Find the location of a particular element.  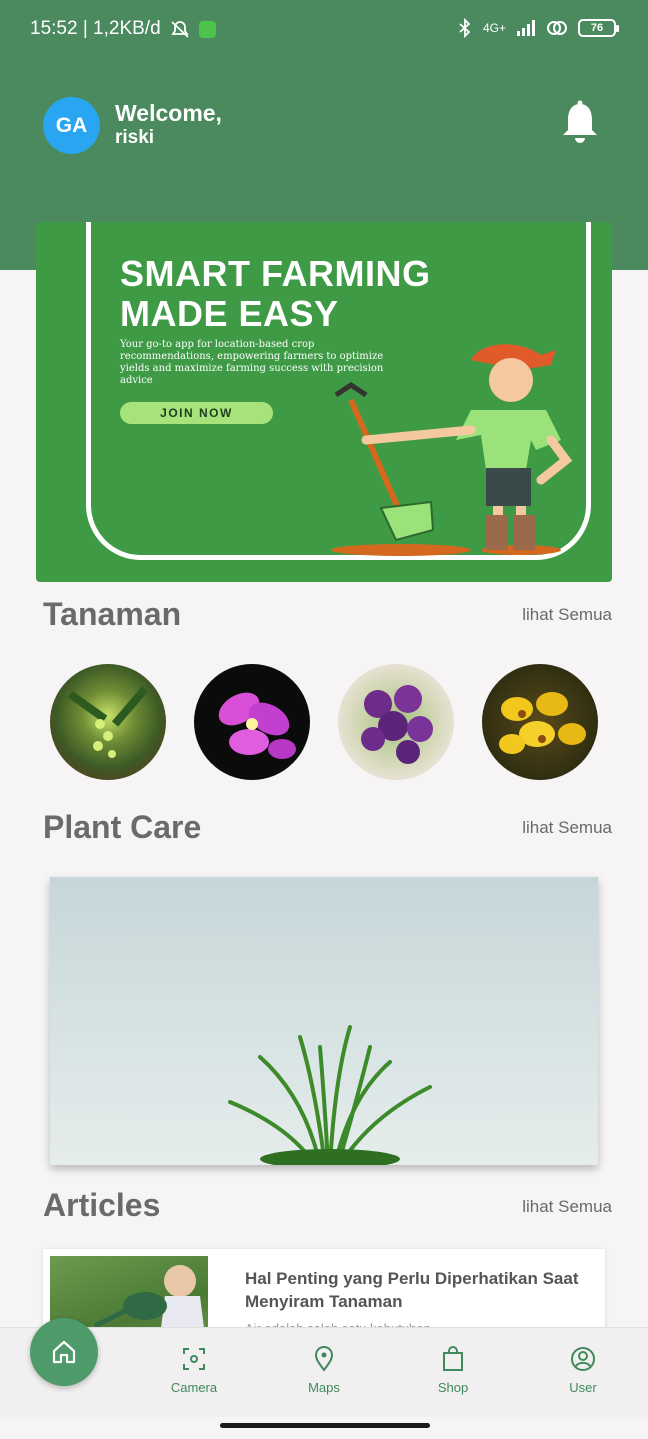

plant-pink-orchid is located at coordinates (252, 722).